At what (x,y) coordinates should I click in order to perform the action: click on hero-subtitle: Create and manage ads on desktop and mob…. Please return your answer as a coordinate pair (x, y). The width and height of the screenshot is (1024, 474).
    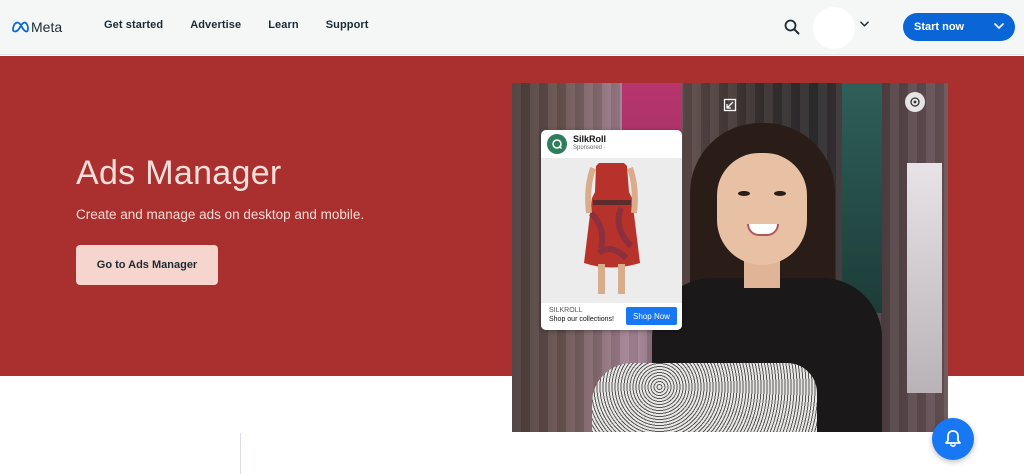
    Looking at the image, I should click on (220, 214).